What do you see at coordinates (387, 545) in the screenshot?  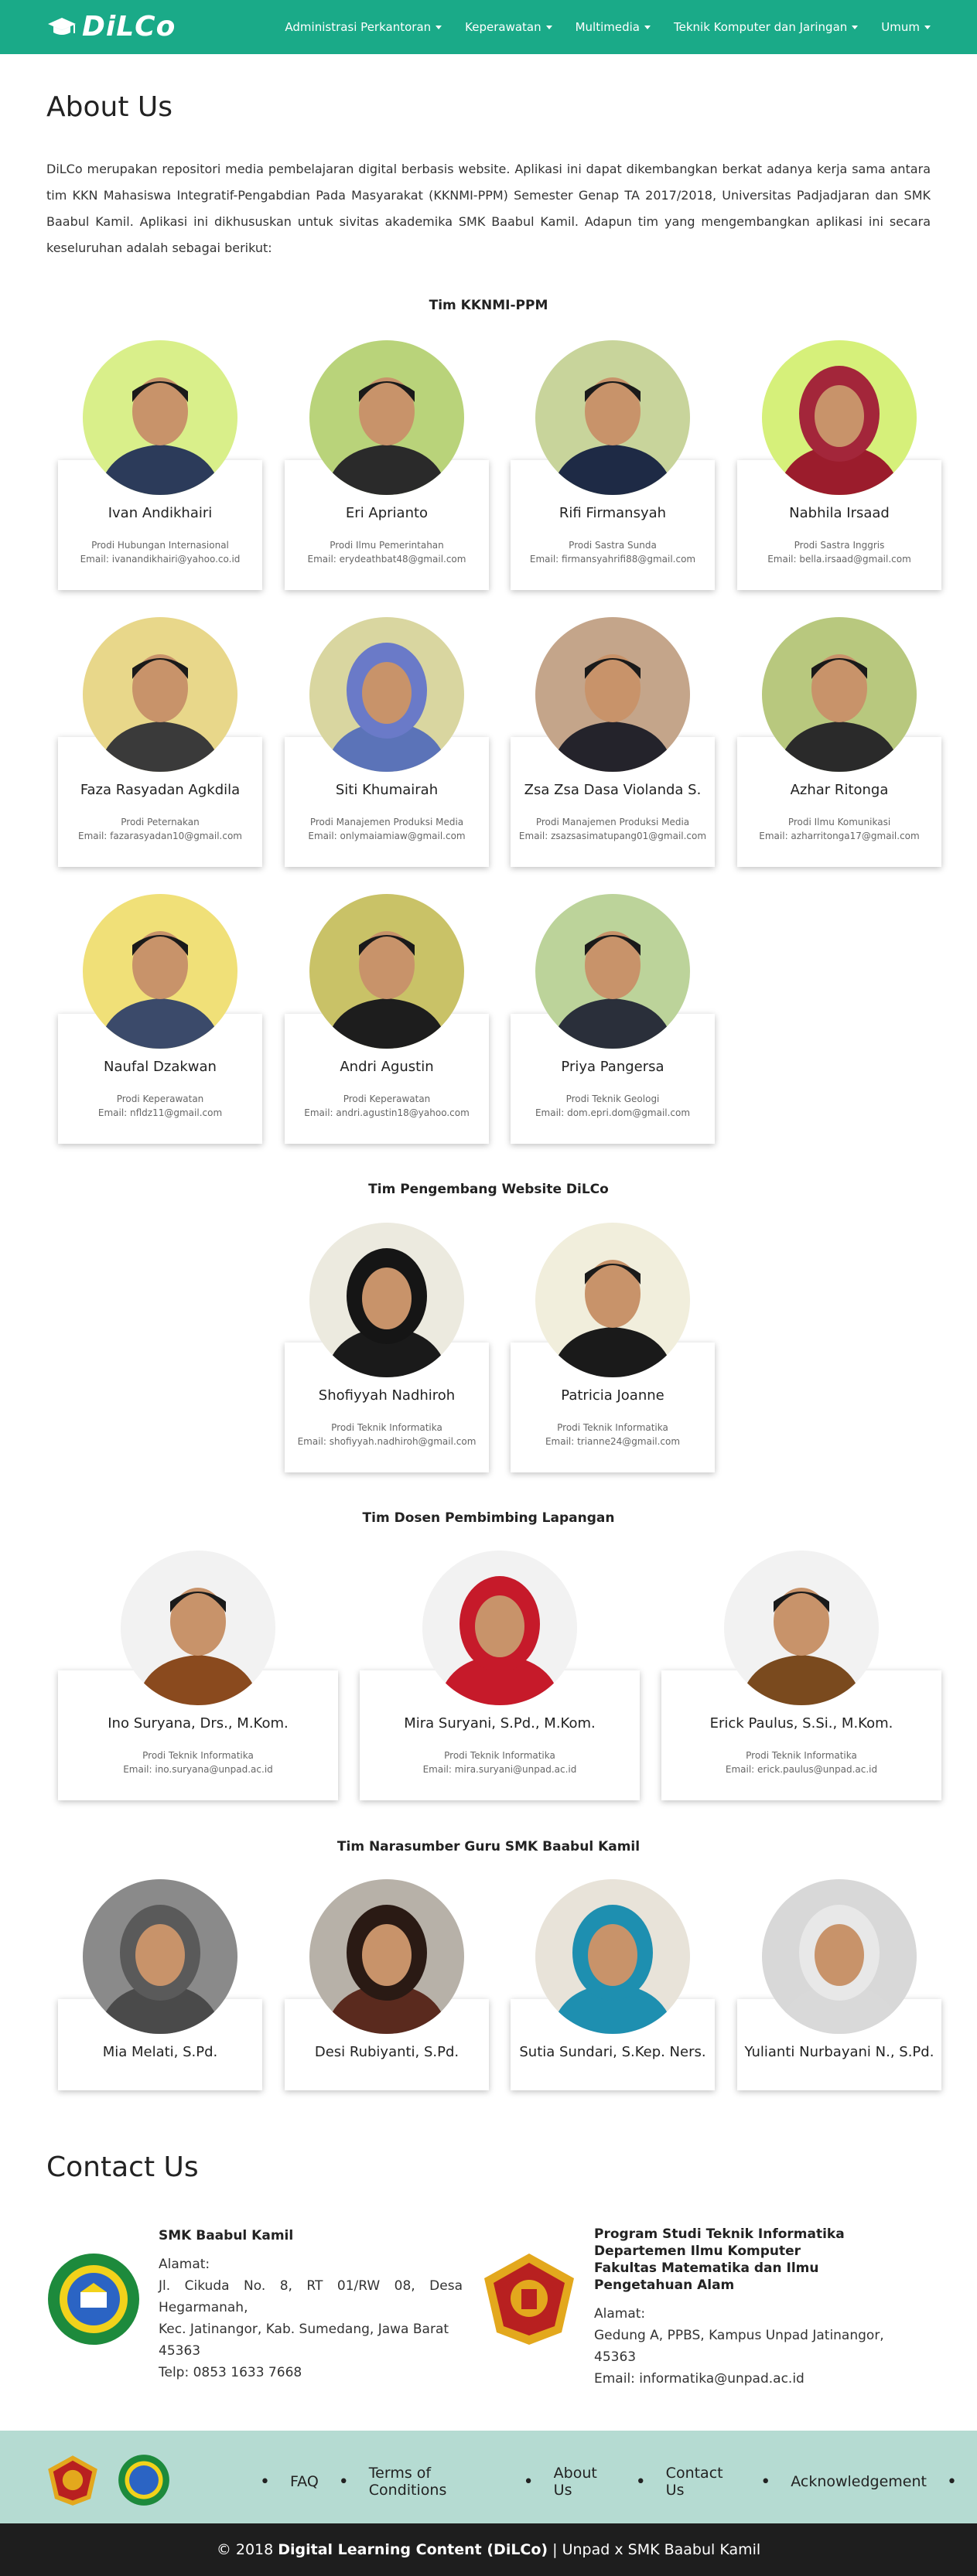 I see `member-prodi: Prodi Ilmu Pemerintahan` at bounding box center [387, 545].